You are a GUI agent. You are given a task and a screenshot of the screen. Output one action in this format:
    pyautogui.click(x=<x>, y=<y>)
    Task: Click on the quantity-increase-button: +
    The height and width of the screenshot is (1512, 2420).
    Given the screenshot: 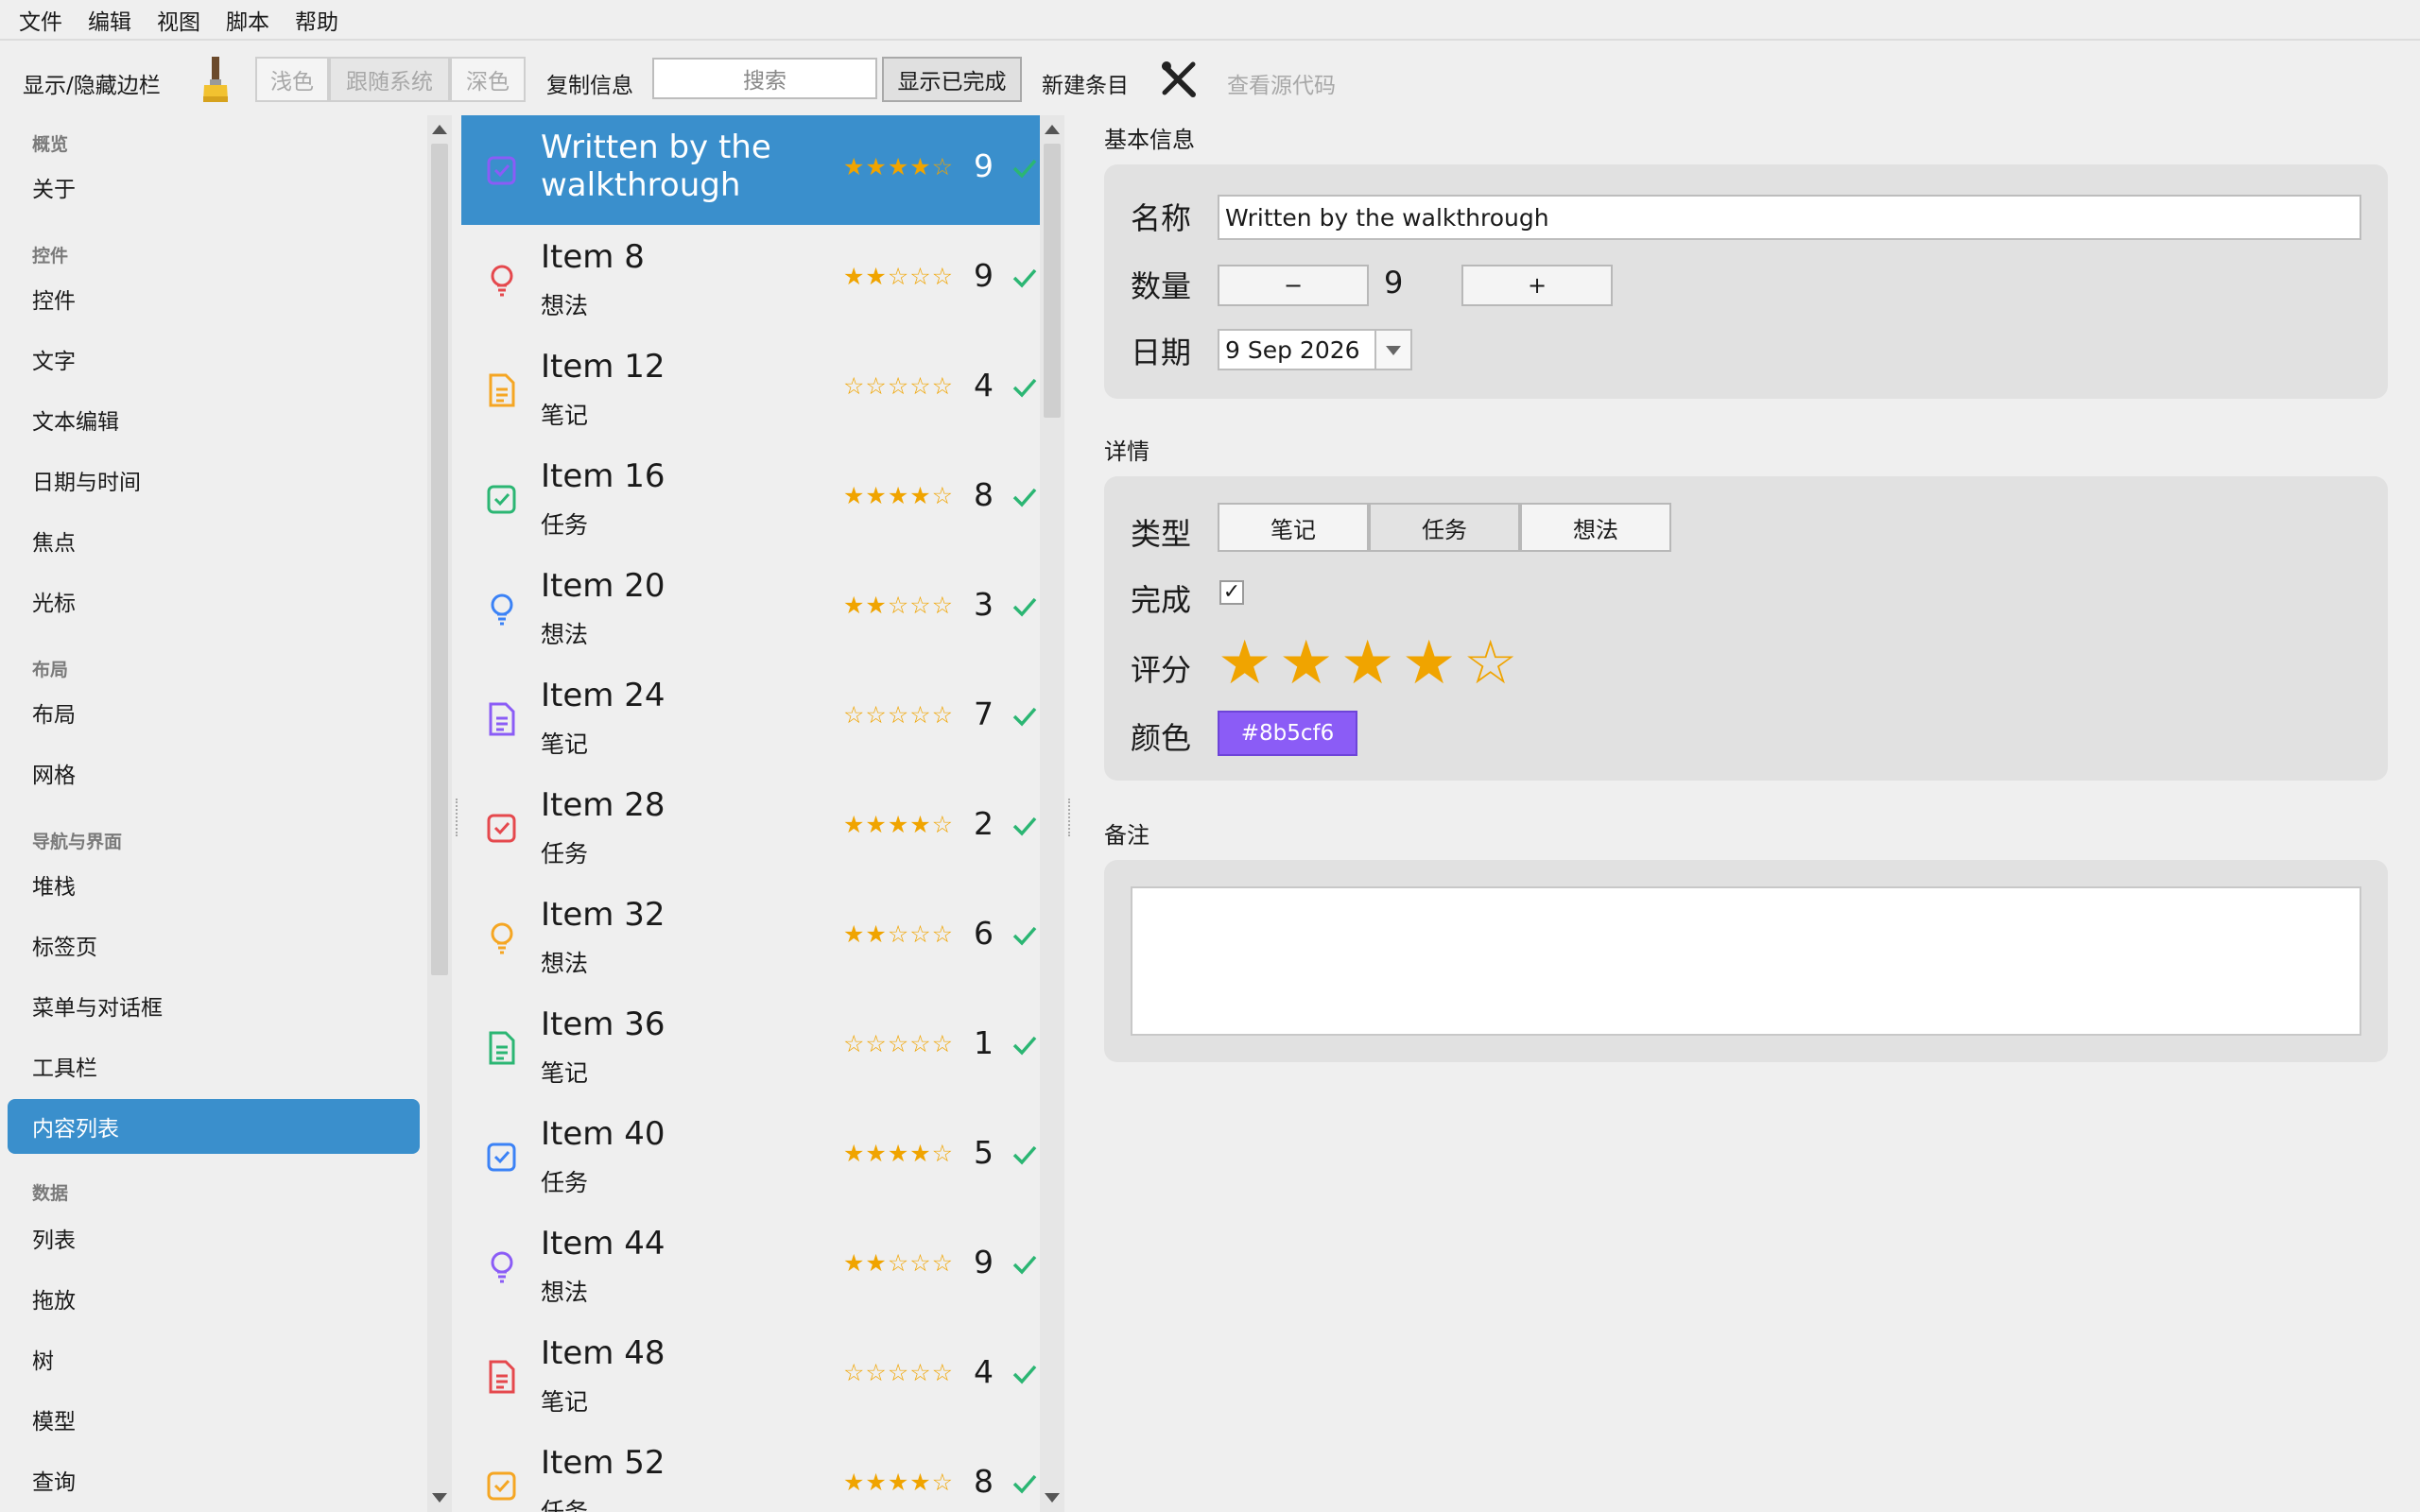 What is the action you would take?
    pyautogui.click(x=1537, y=285)
    